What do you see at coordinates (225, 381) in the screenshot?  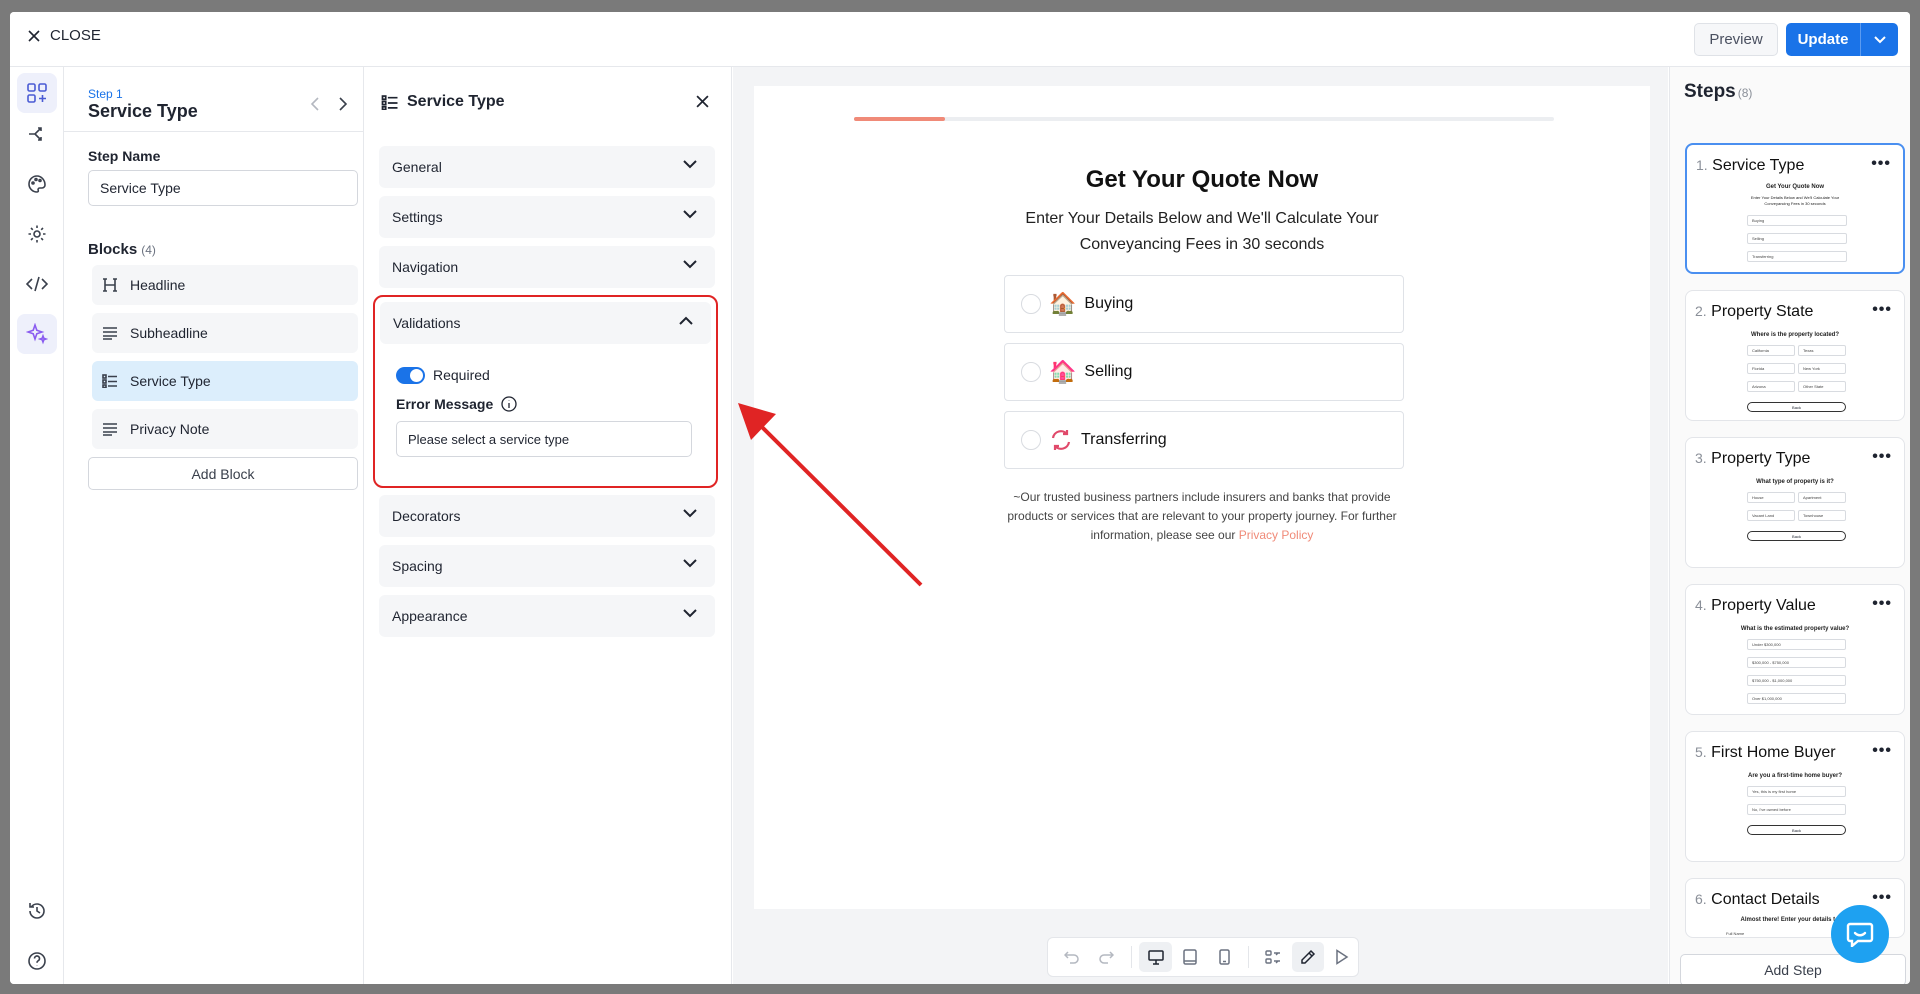 I see `block-item-service-type: Service Type` at bounding box center [225, 381].